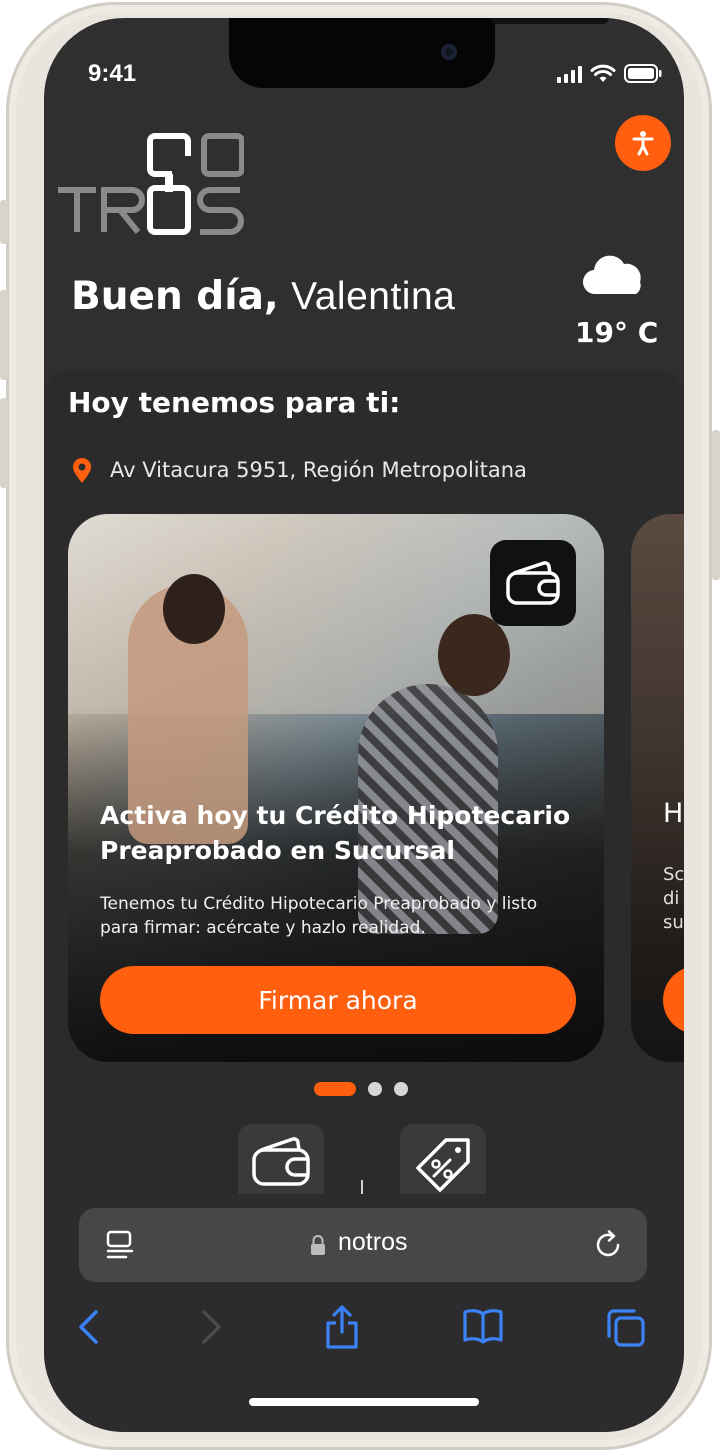  What do you see at coordinates (318, 1245) in the screenshot?
I see `lock-icon` at bounding box center [318, 1245].